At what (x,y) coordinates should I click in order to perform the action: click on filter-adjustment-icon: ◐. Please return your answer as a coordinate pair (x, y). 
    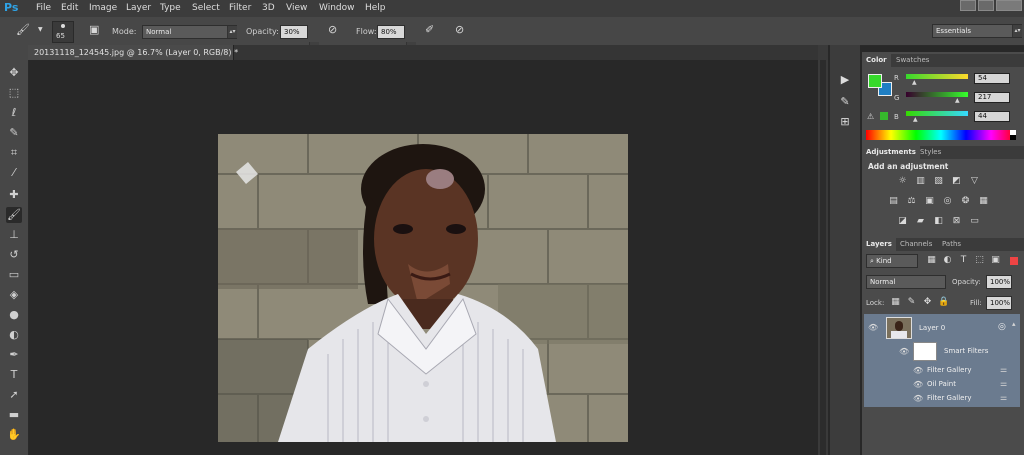
    Looking at the image, I should click on (947, 260).